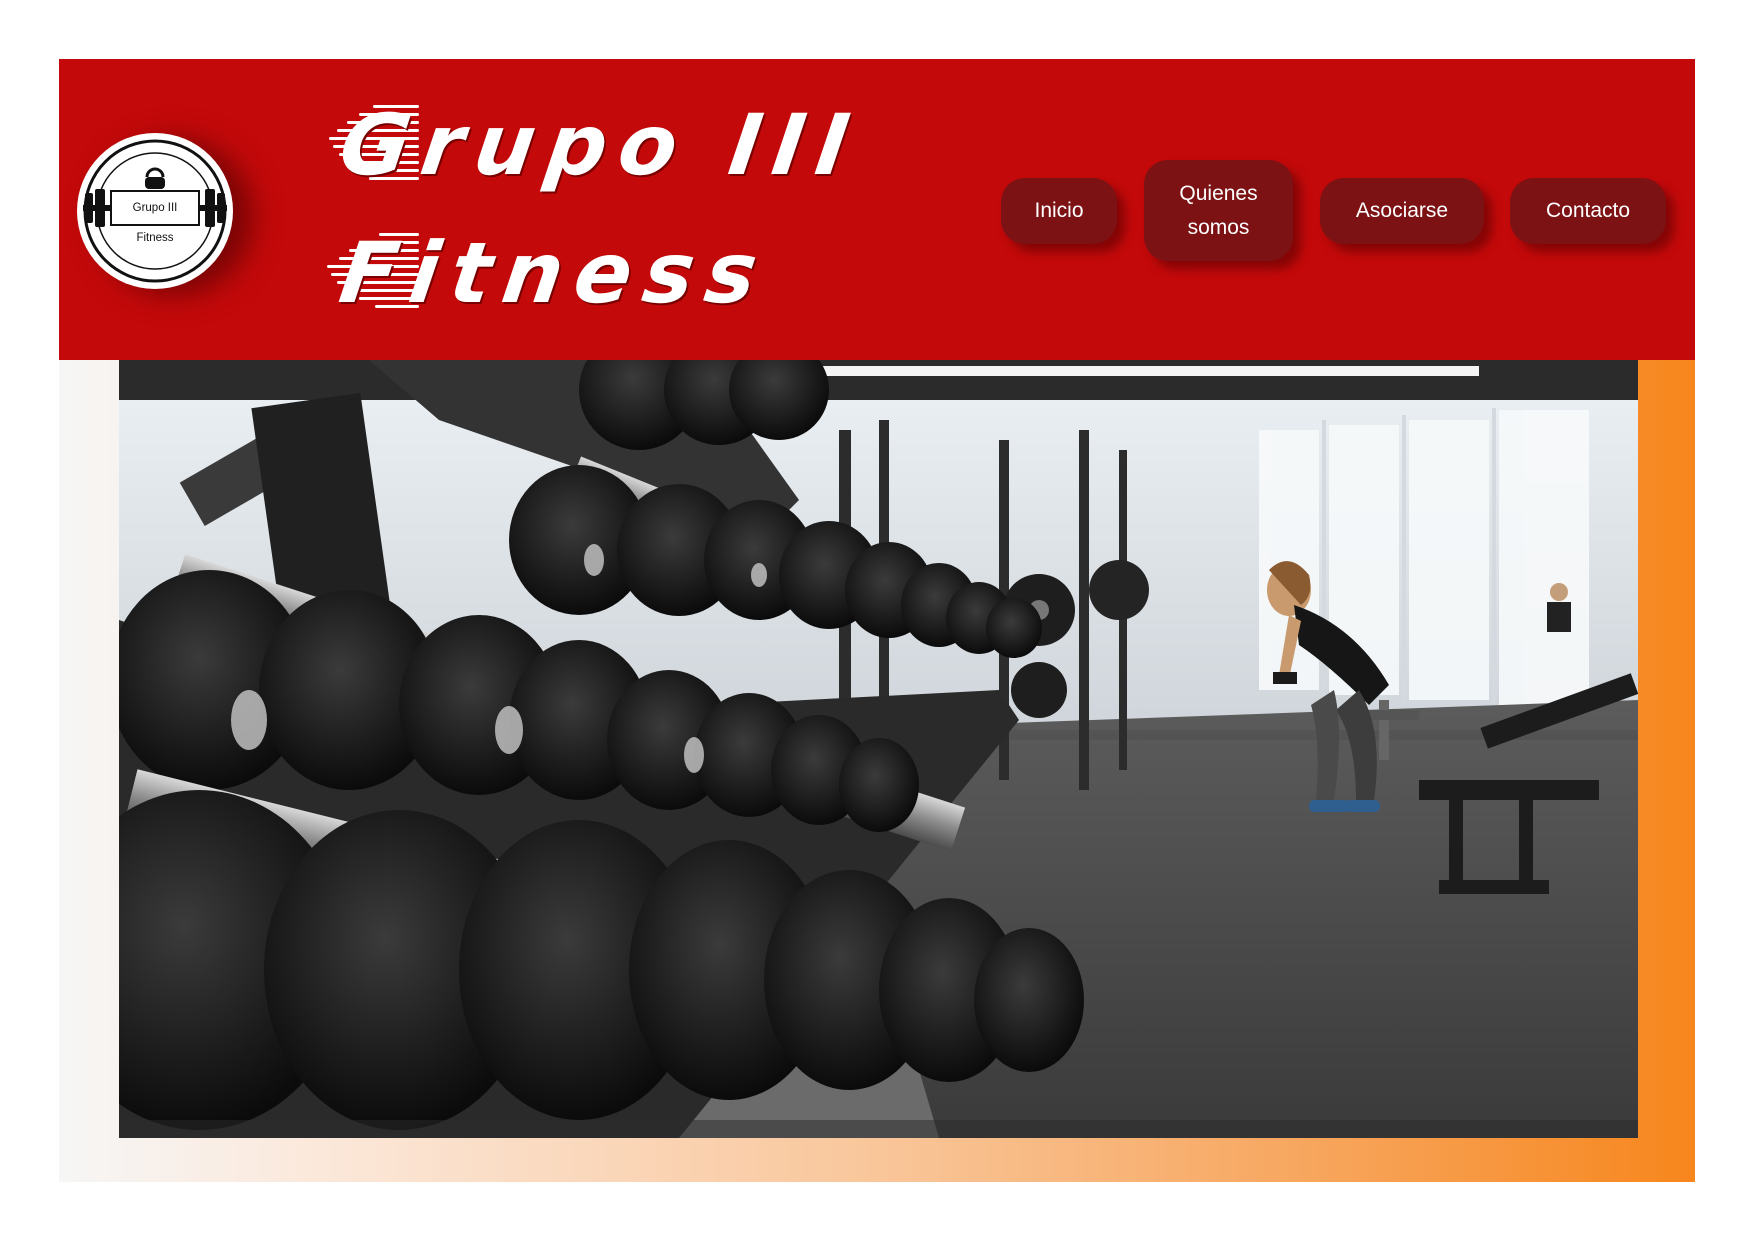 The height and width of the screenshot is (1240, 1754). I want to click on brand-title-line1: Grupo III, so click(619, 147).